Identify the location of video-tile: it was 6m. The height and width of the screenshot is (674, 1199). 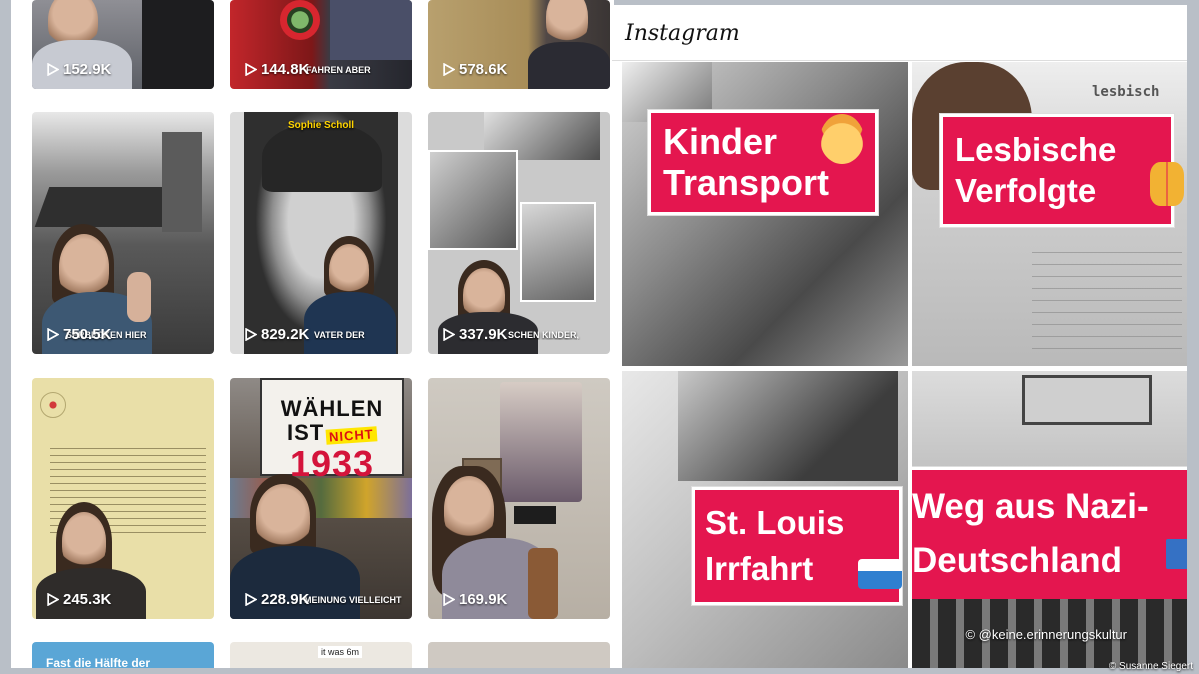
(321, 655).